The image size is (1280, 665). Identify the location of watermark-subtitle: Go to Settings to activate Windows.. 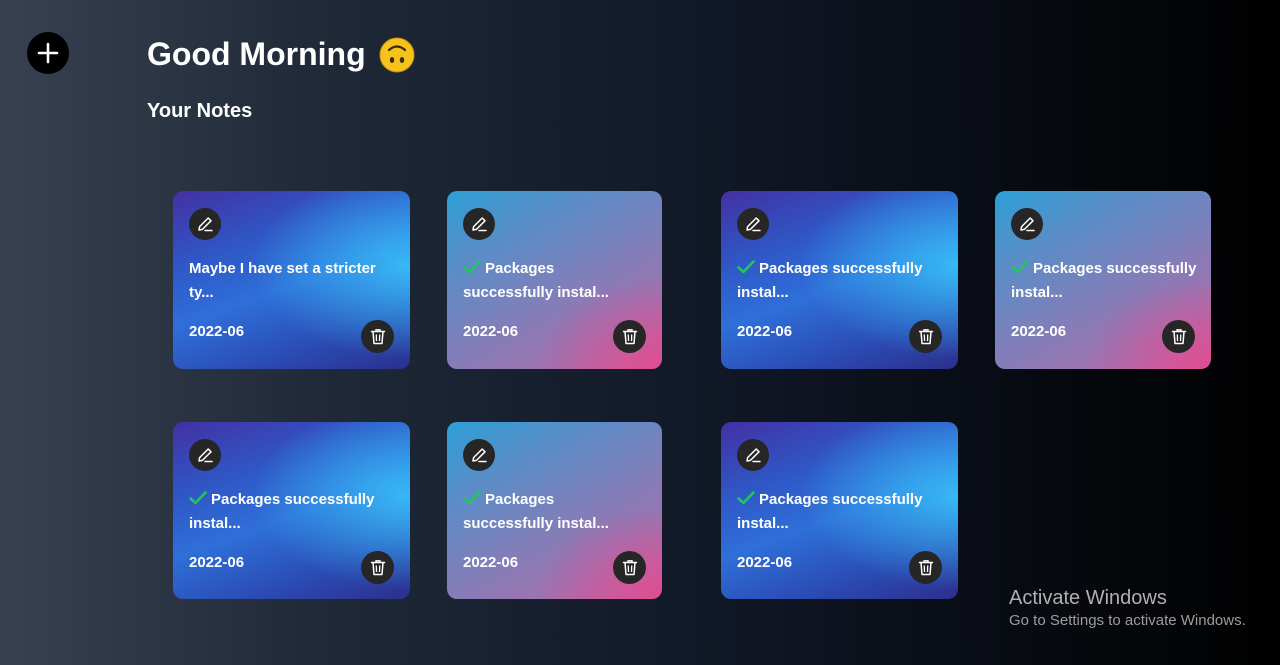
(1127, 620).